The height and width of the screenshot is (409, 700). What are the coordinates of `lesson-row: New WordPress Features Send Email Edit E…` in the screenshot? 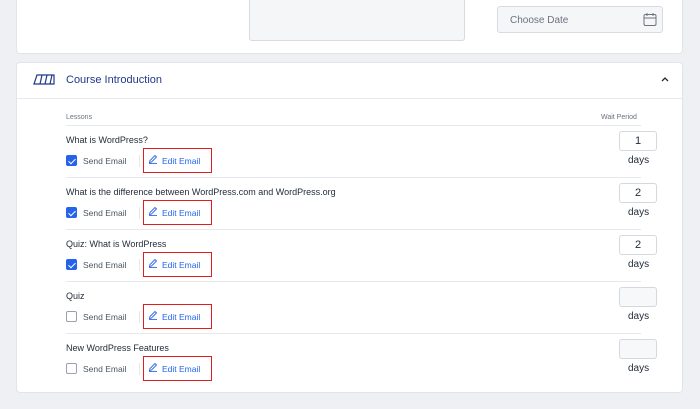 It's located at (361, 359).